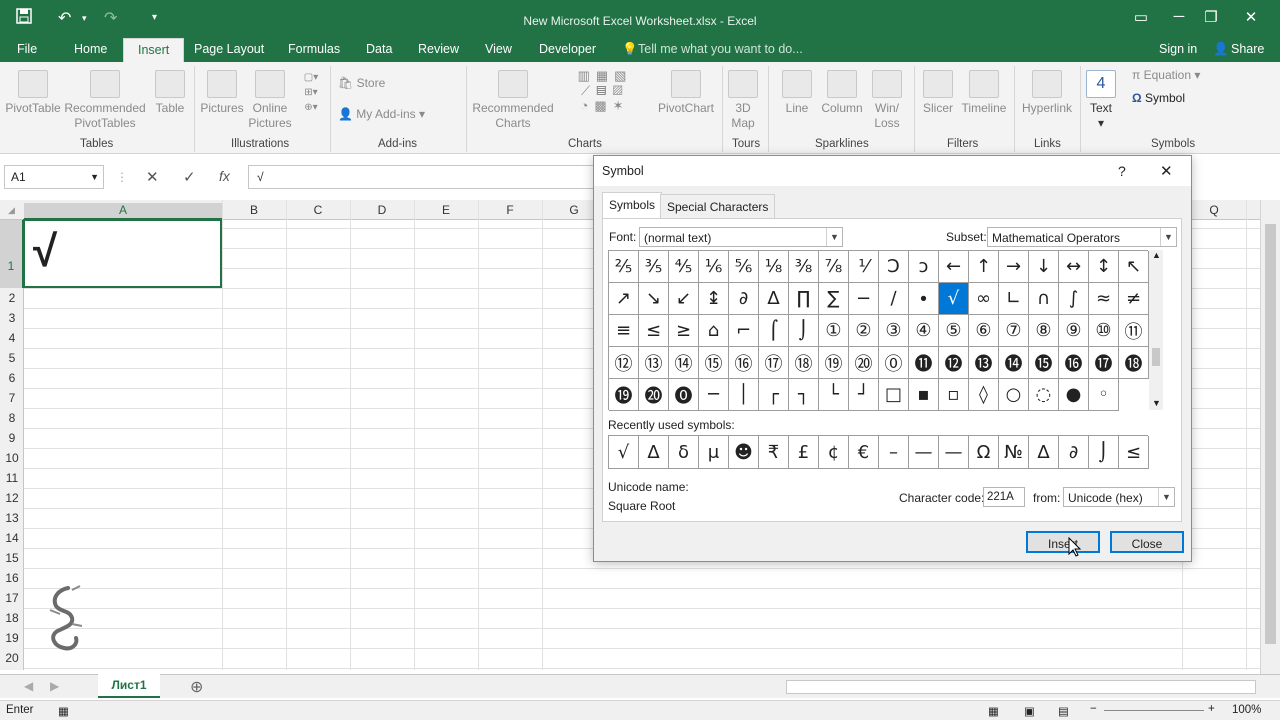 The height and width of the screenshot is (720, 1280). I want to click on recent-symbol-cell: ₹, so click(774, 452).